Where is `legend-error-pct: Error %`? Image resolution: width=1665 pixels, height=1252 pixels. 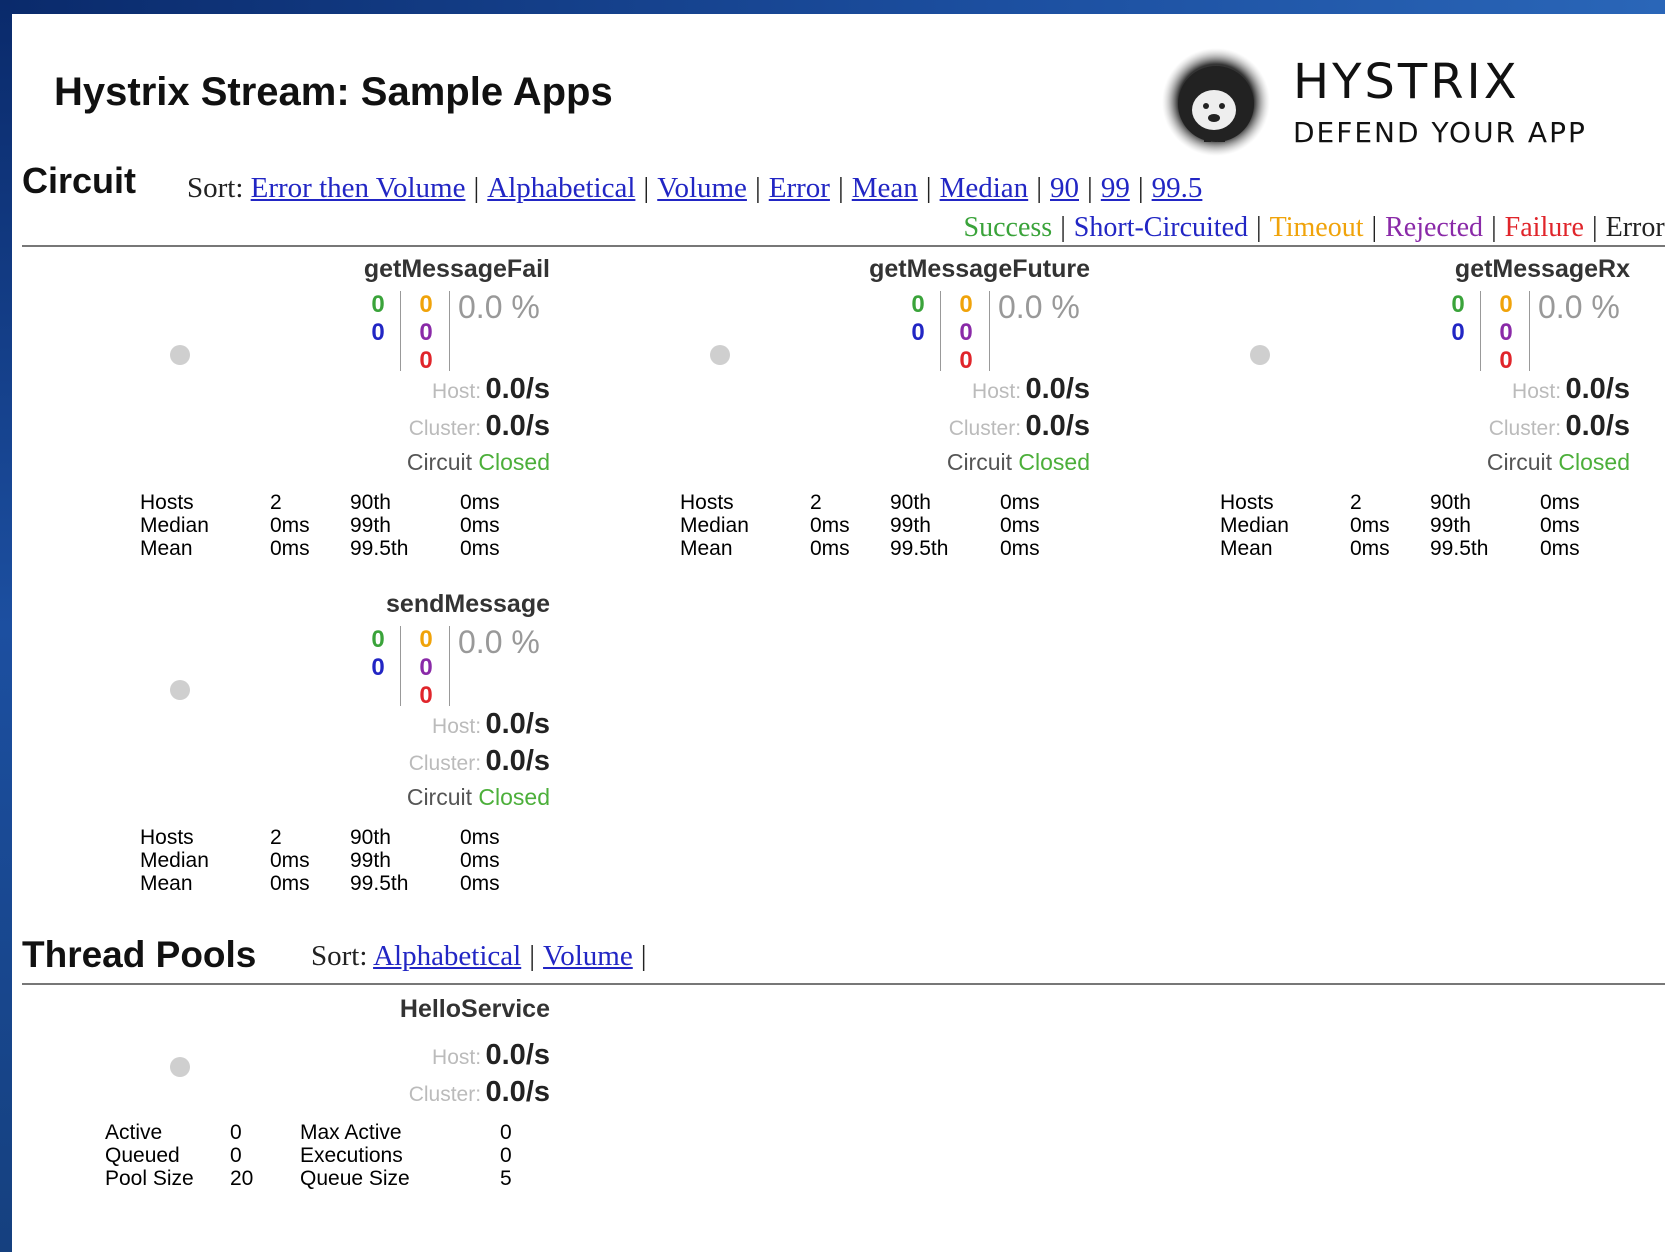
legend-error-pct: Error % is located at coordinates (1635, 227).